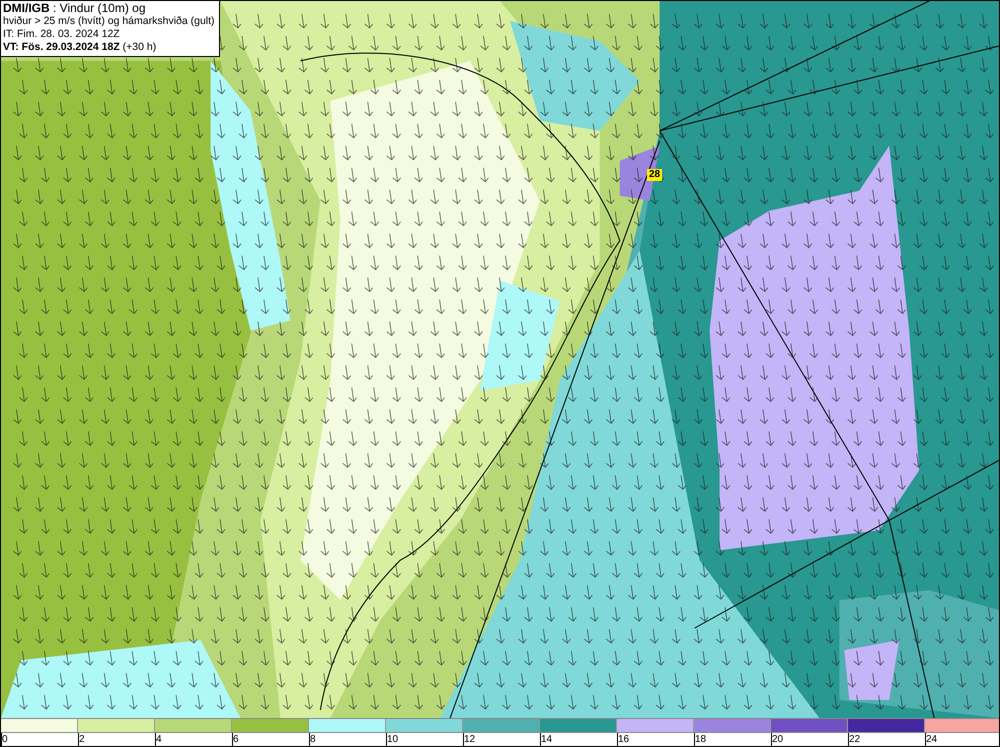  What do you see at coordinates (778, 739) in the screenshot?
I see `legend-tick-label: 20` at bounding box center [778, 739].